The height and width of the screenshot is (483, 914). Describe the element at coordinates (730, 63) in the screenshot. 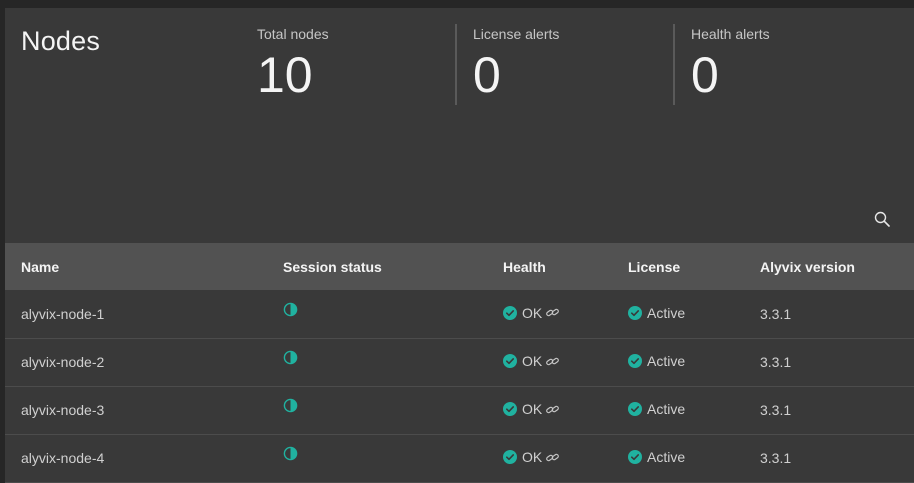

I see `stat-health-alerts: Health alerts 0` at that location.